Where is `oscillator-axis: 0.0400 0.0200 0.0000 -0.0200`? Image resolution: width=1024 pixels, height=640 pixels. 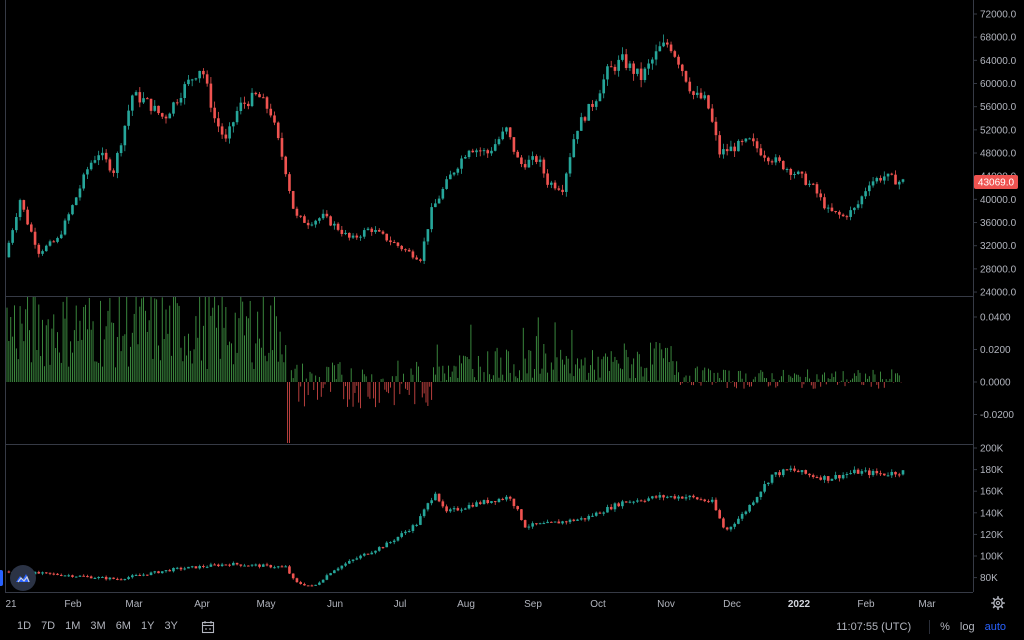 oscillator-axis: 0.0400 0.0200 0.0000 -0.0200 is located at coordinates (993, 367).